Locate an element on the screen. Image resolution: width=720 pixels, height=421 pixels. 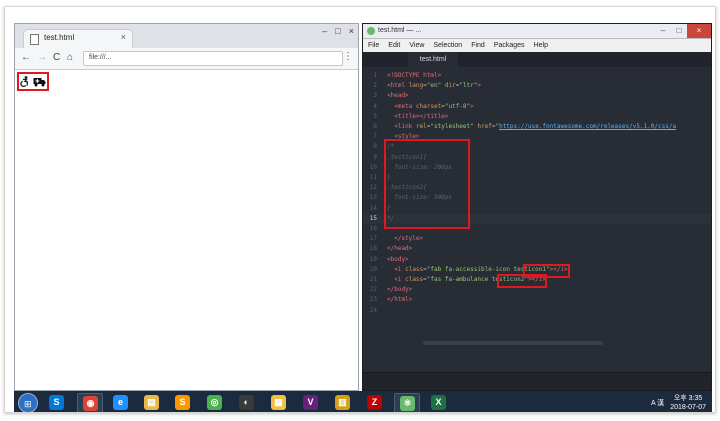
atom-file-tab: test.html is located at coordinates (433, 59).